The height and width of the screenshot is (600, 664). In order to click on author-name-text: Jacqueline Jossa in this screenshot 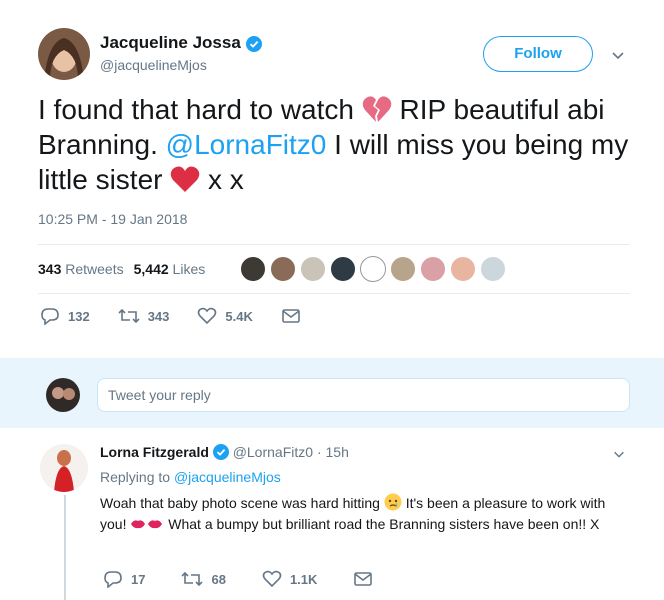, I will do `click(170, 42)`.